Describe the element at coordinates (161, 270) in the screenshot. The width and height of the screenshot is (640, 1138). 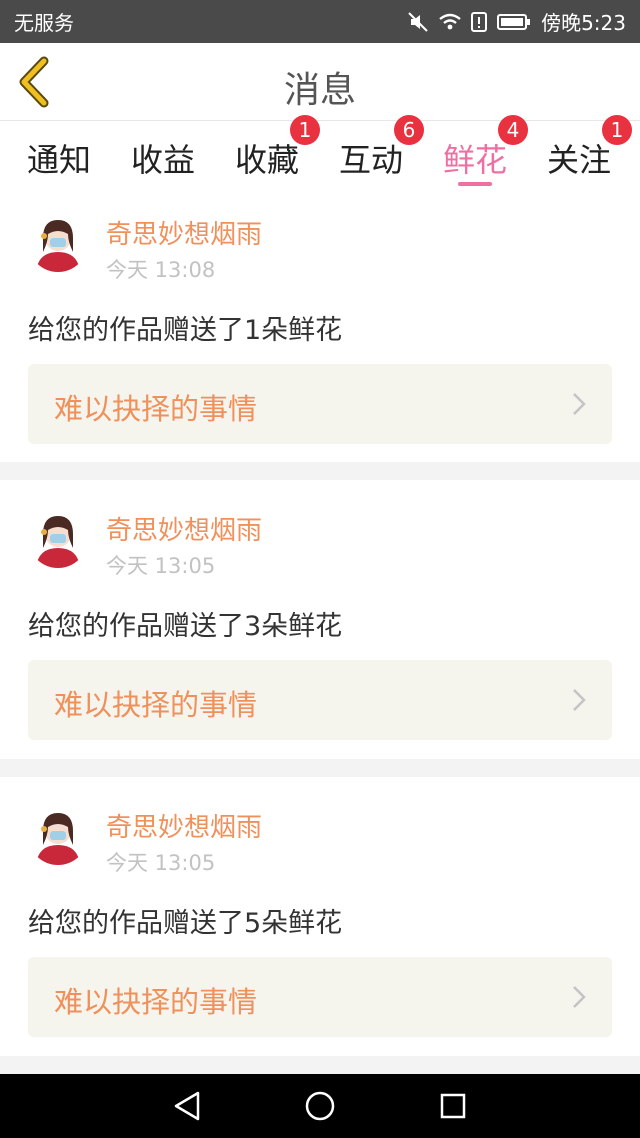
I see `message-time: 今天 13:08` at that location.